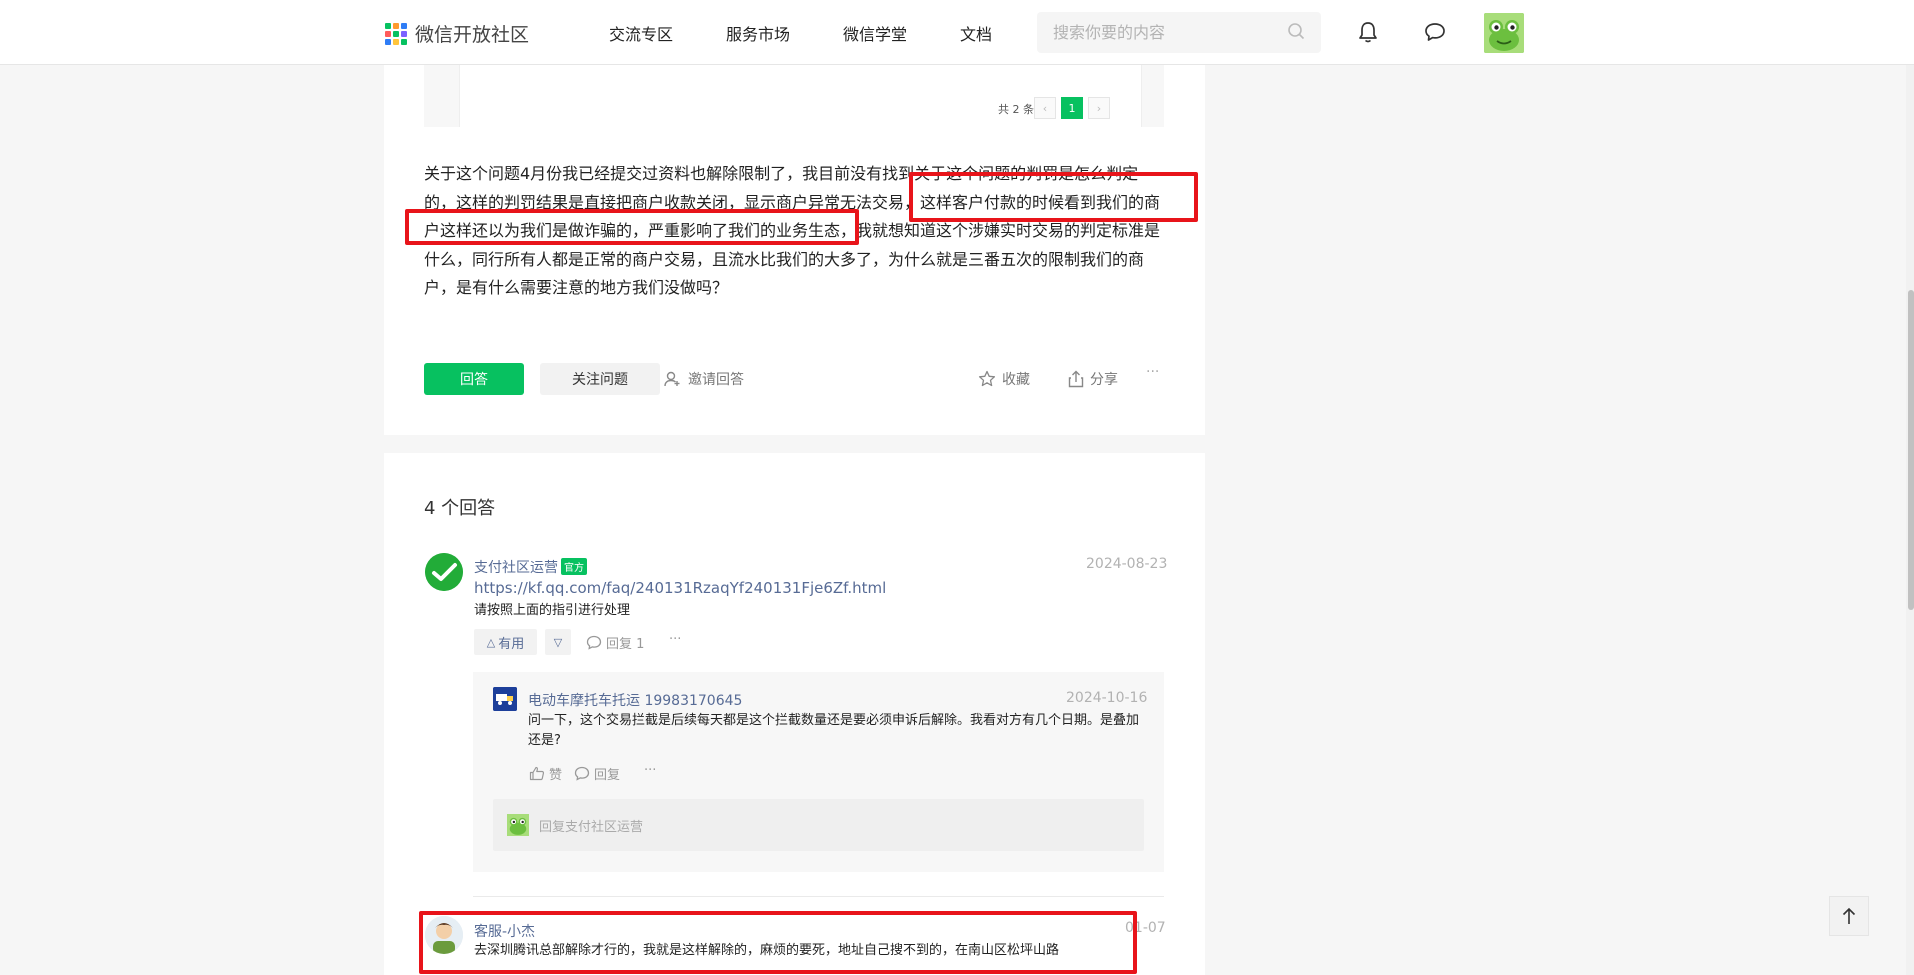  What do you see at coordinates (818, 896) in the screenshot?
I see `answer-divider` at bounding box center [818, 896].